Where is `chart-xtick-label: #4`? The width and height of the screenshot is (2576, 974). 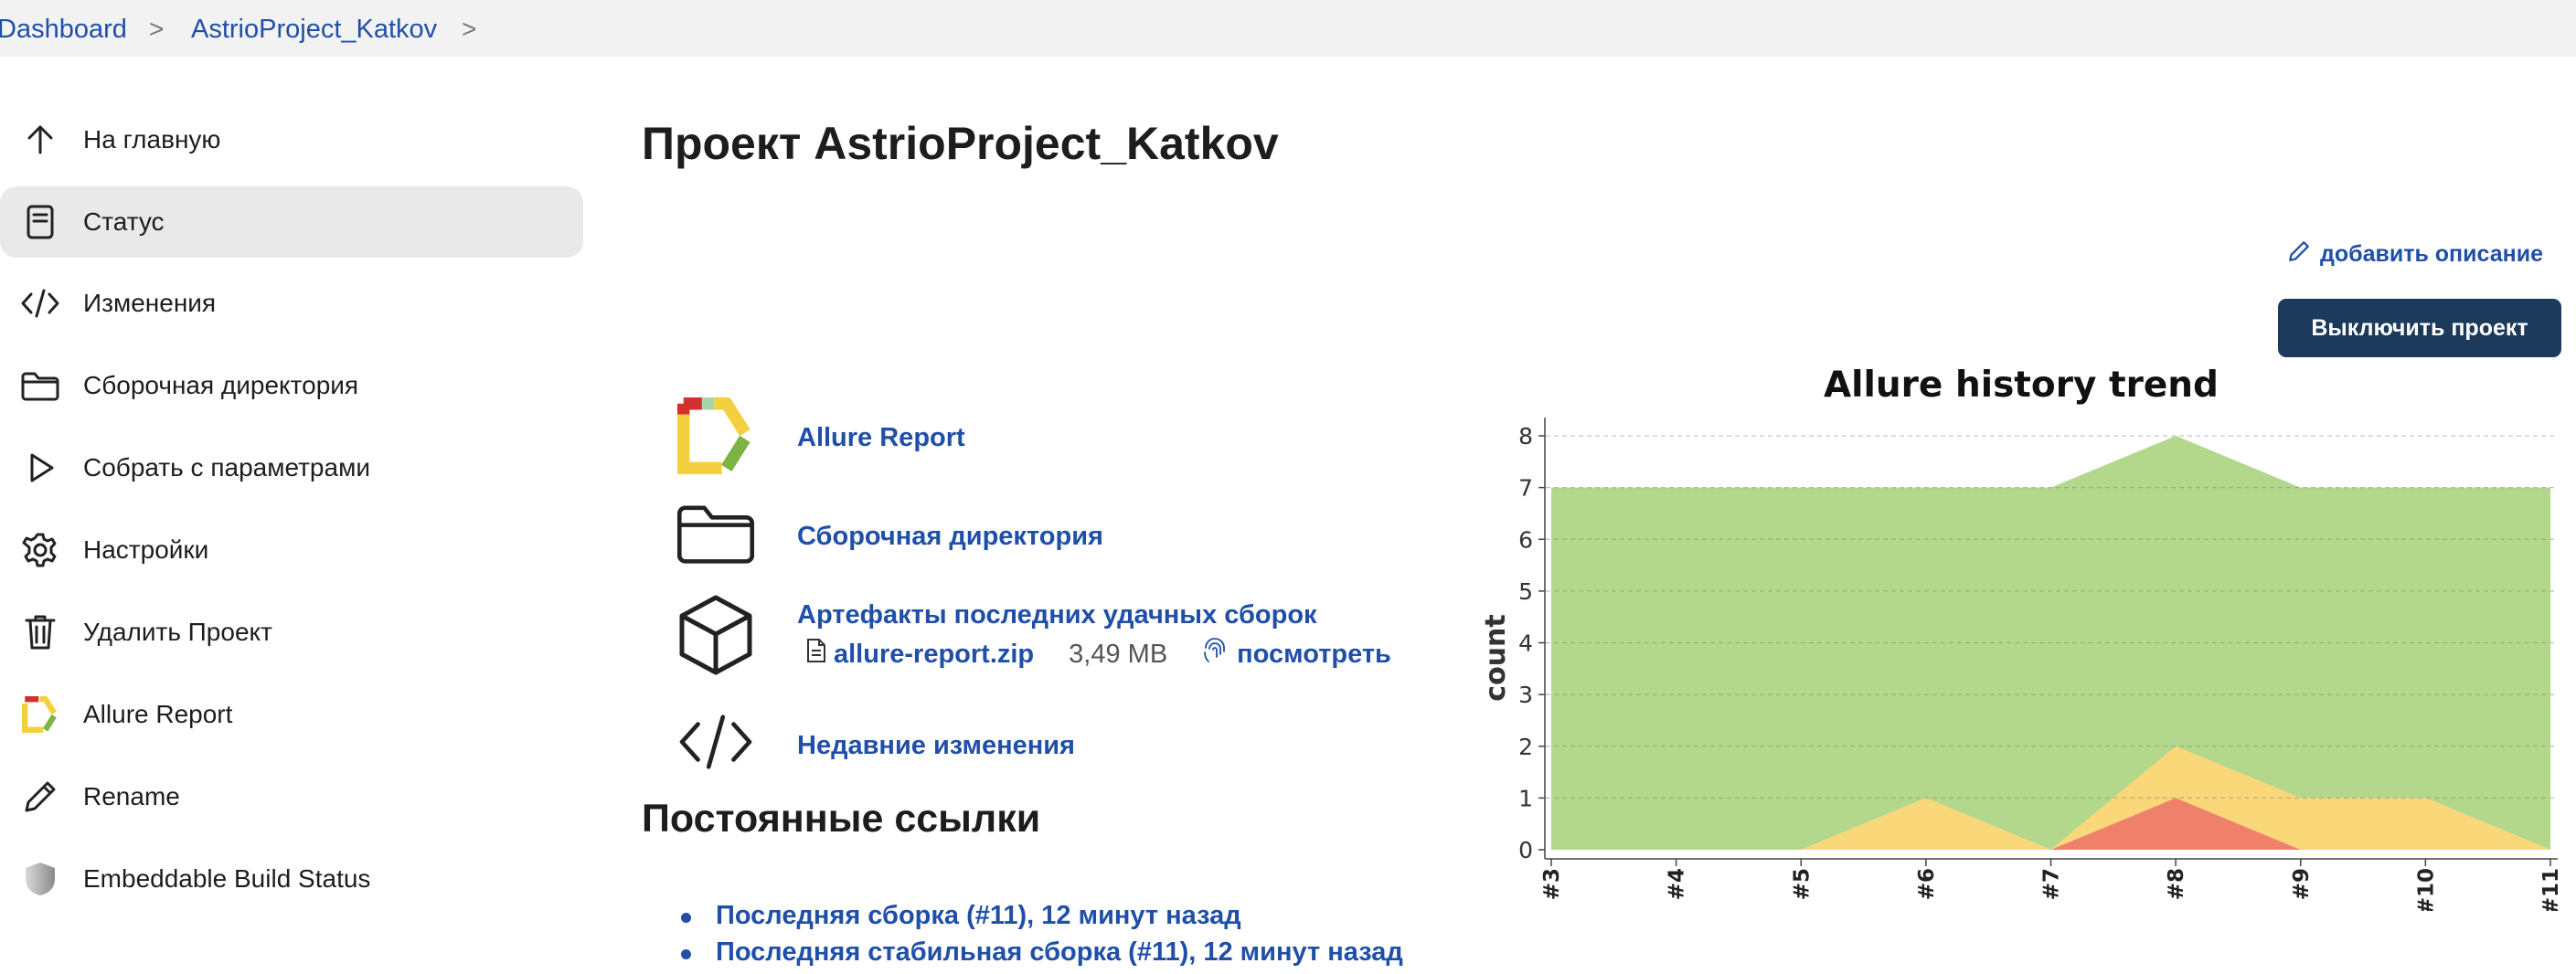
chart-xtick-label: #4 is located at coordinates (1677, 884).